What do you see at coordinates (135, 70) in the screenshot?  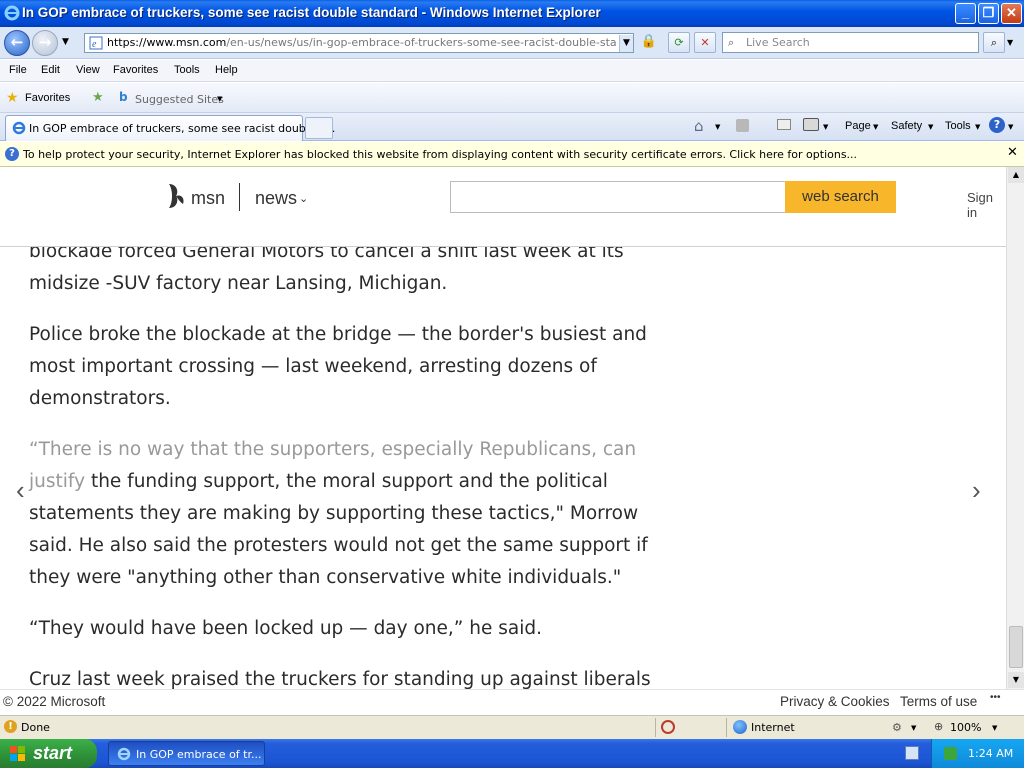 I see `menu-favorites: Favorites` at bounding box center [135, 70].